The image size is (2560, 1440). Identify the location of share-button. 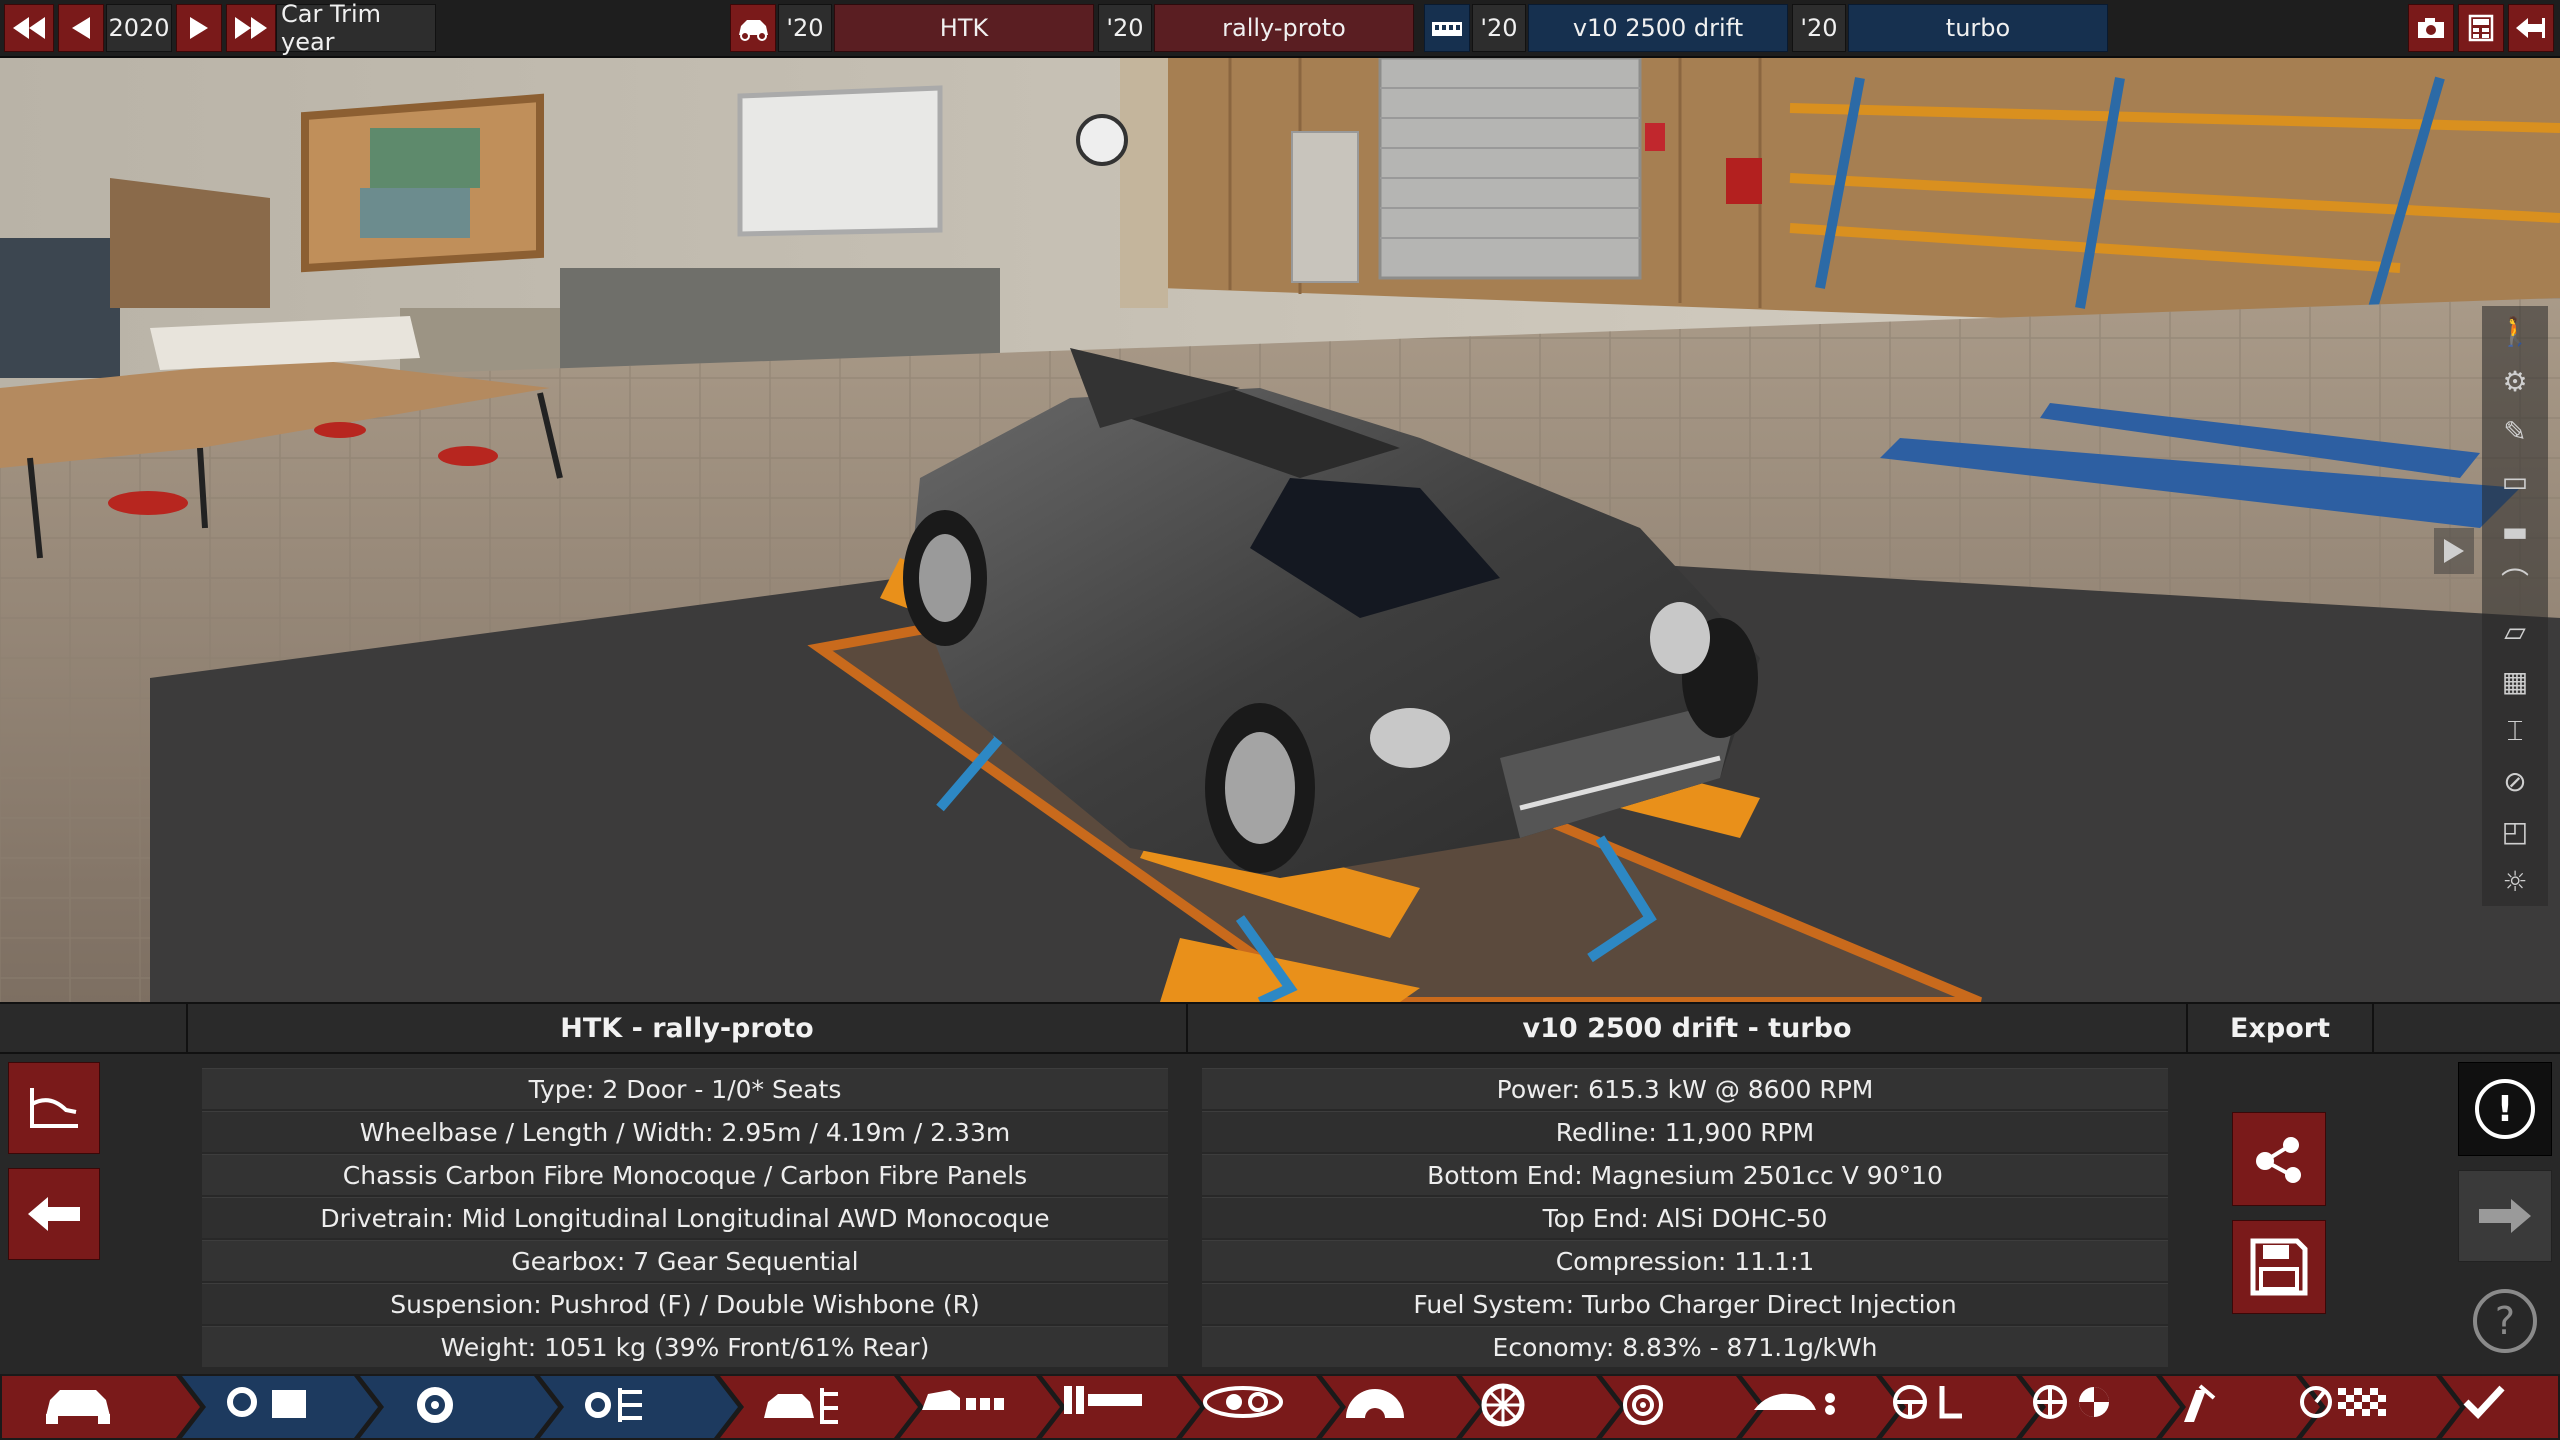
(2279, 1159).